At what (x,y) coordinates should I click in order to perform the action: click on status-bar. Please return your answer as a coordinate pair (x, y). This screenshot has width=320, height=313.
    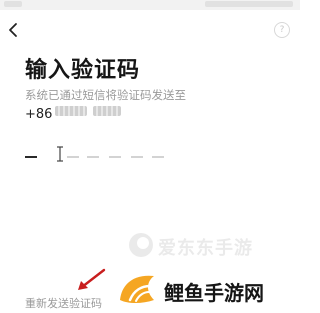
    Looking at the image, I should click on (150, 5).